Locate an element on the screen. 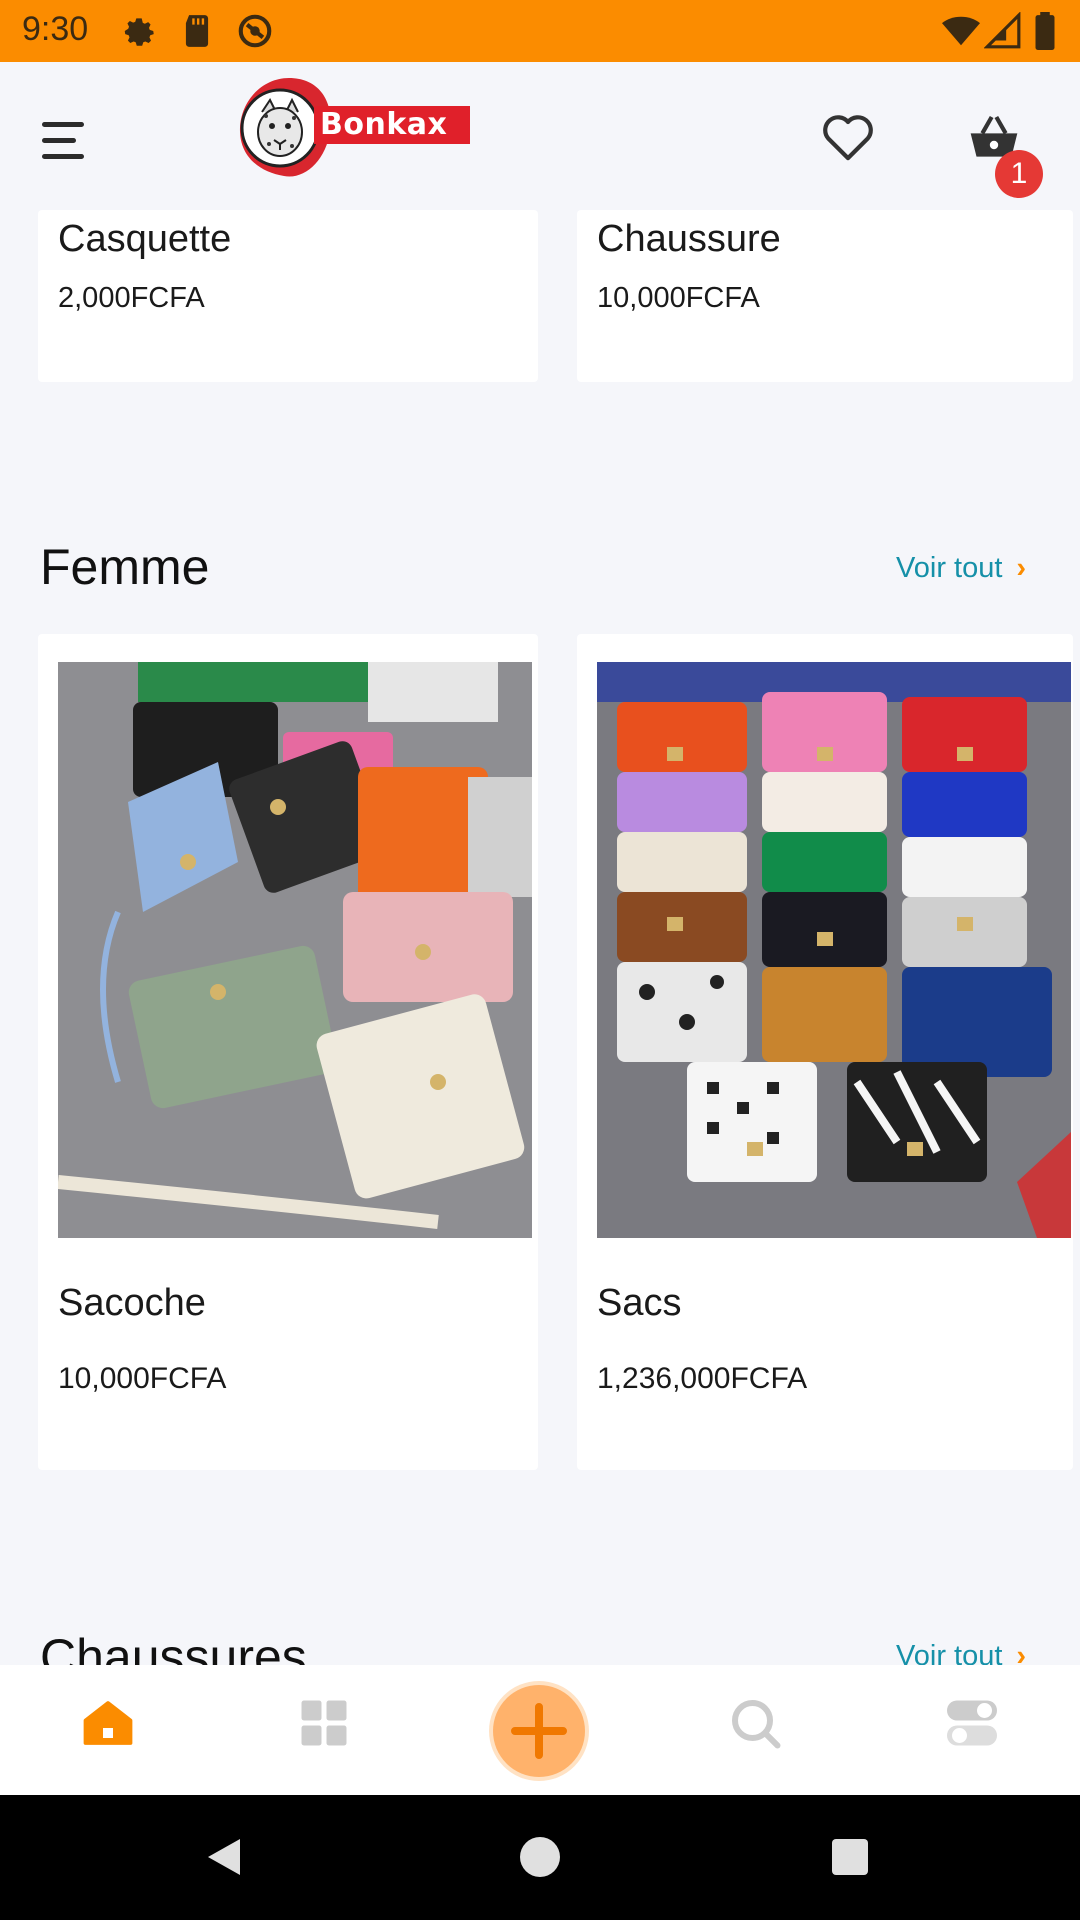 The height and width of the screenshot is (1920, 1080). product-name: Casquette is located at coordinates (145, 239).